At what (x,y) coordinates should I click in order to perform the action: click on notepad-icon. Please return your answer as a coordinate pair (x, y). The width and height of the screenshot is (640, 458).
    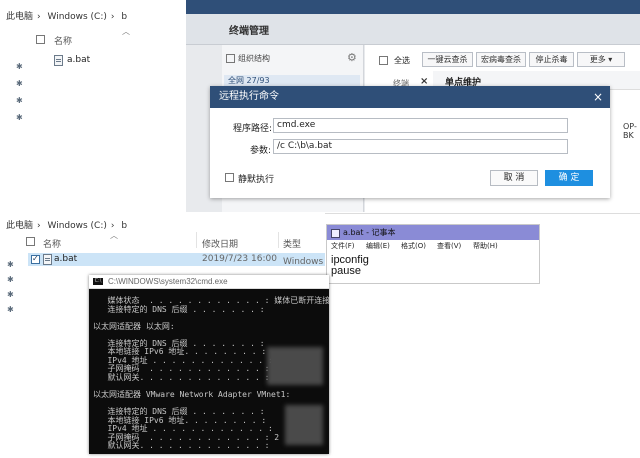
    Looking at the image, I should click on (335, 233).